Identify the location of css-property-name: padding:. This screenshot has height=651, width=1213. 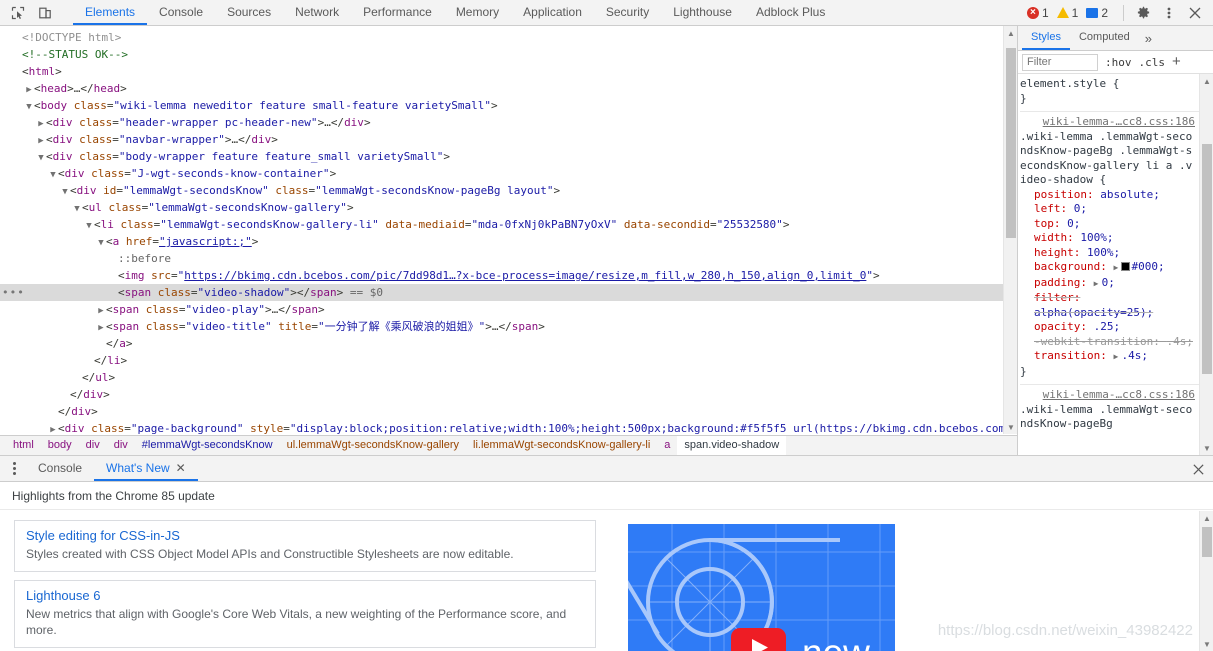
(1064, 282).